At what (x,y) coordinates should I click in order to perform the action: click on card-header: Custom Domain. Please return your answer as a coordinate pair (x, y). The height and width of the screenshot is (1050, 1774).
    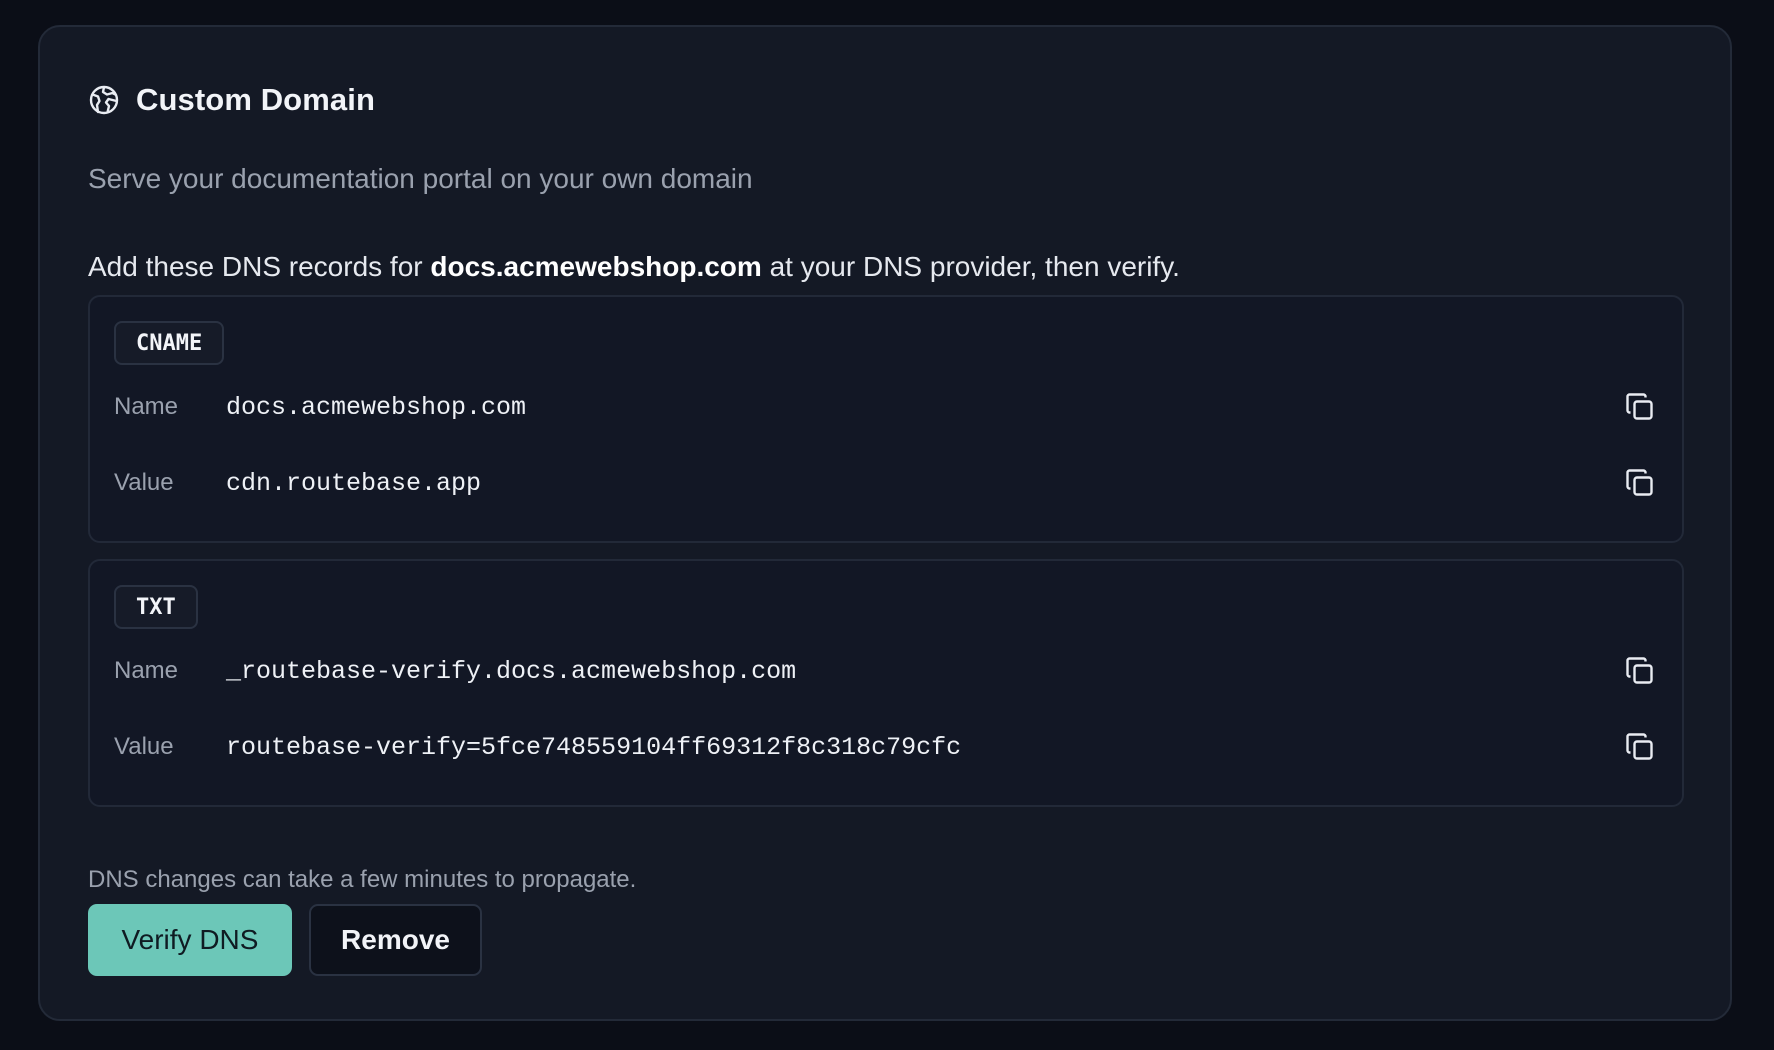
    Looking at the image, I should click on (231, 100).